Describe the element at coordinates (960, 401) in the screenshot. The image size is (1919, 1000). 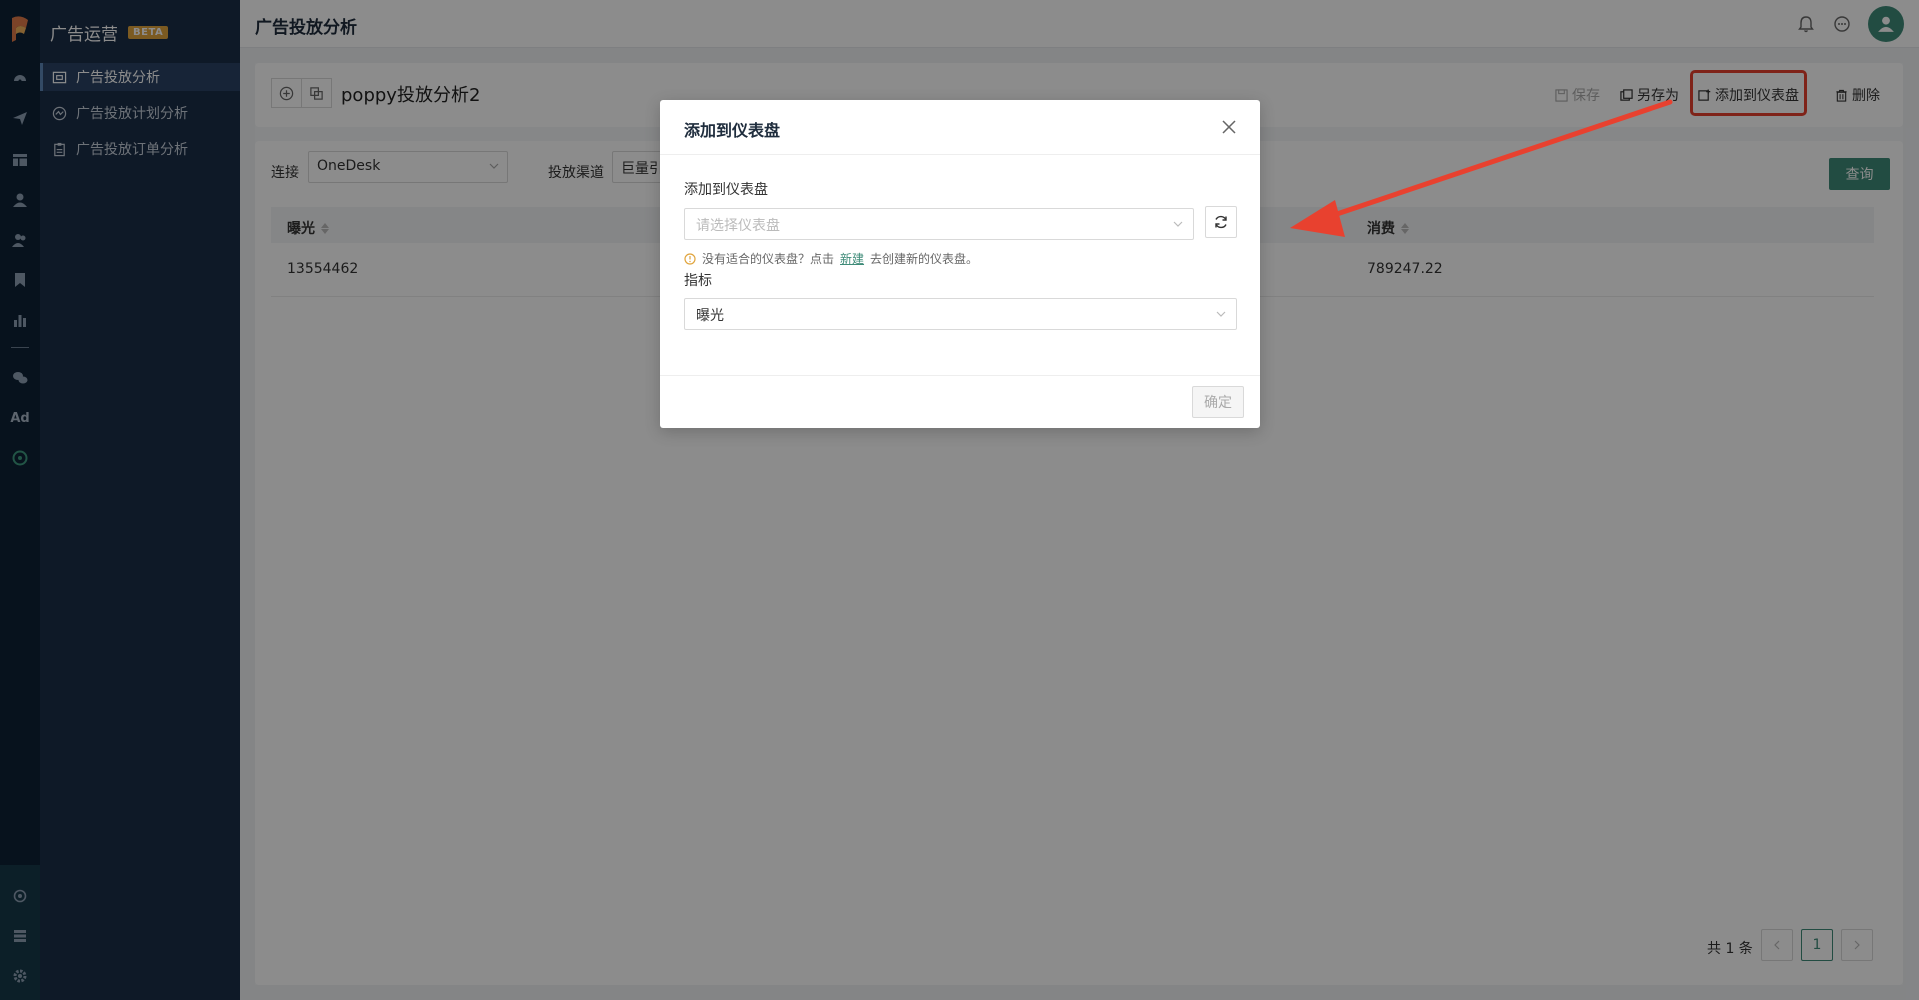
I see `dialog-footer: 确定` at that location.